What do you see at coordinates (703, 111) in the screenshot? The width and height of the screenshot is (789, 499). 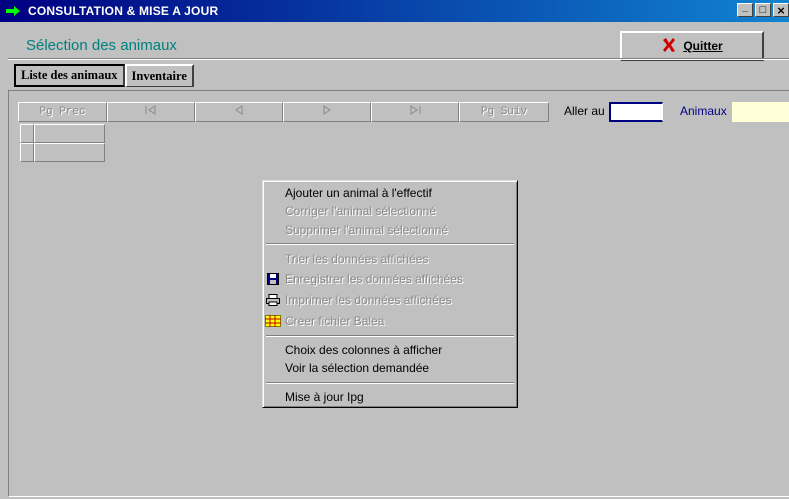 I see `animals-label: Animaux` at bounding box center [703, 111].